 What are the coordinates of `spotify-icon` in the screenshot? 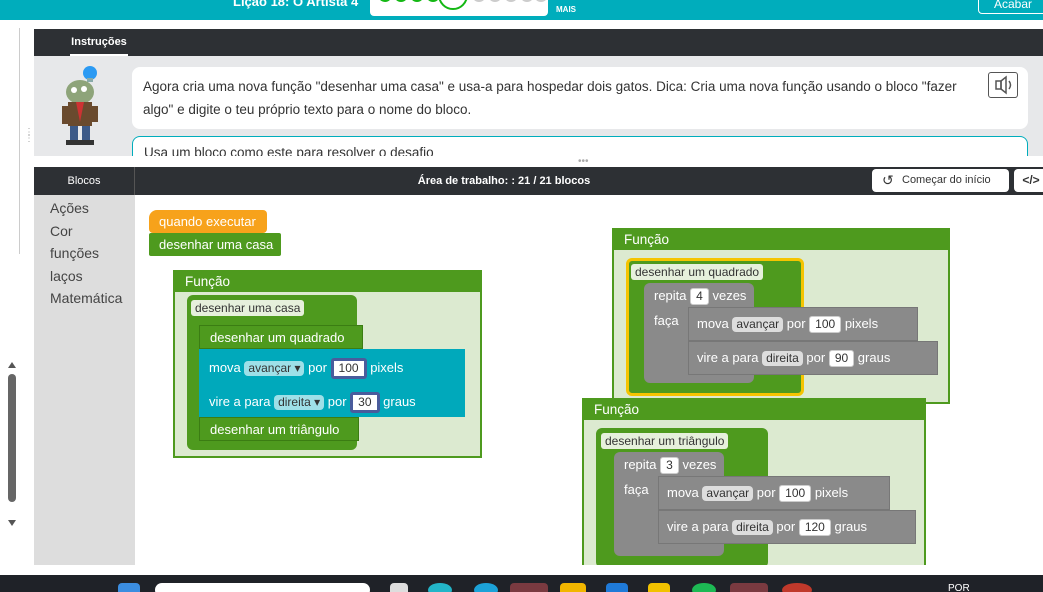 It's located at (704, 587).